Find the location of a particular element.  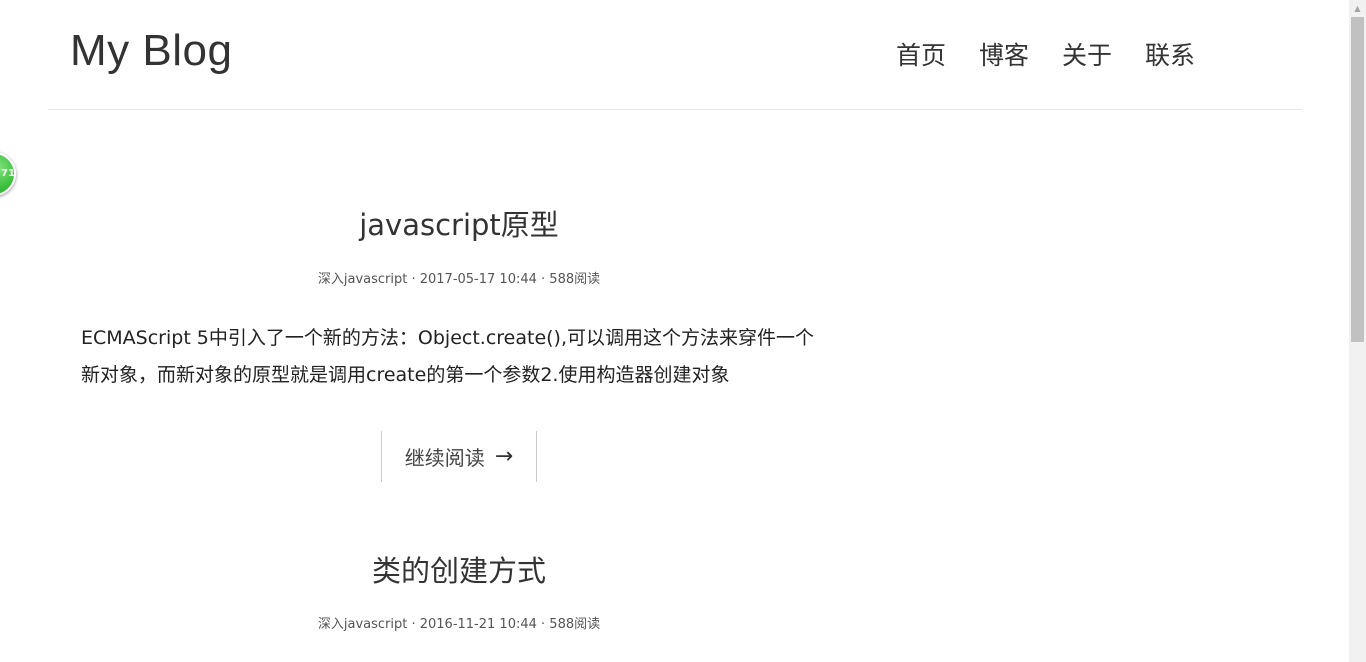

header-divider is located at coordinates (675, 109).